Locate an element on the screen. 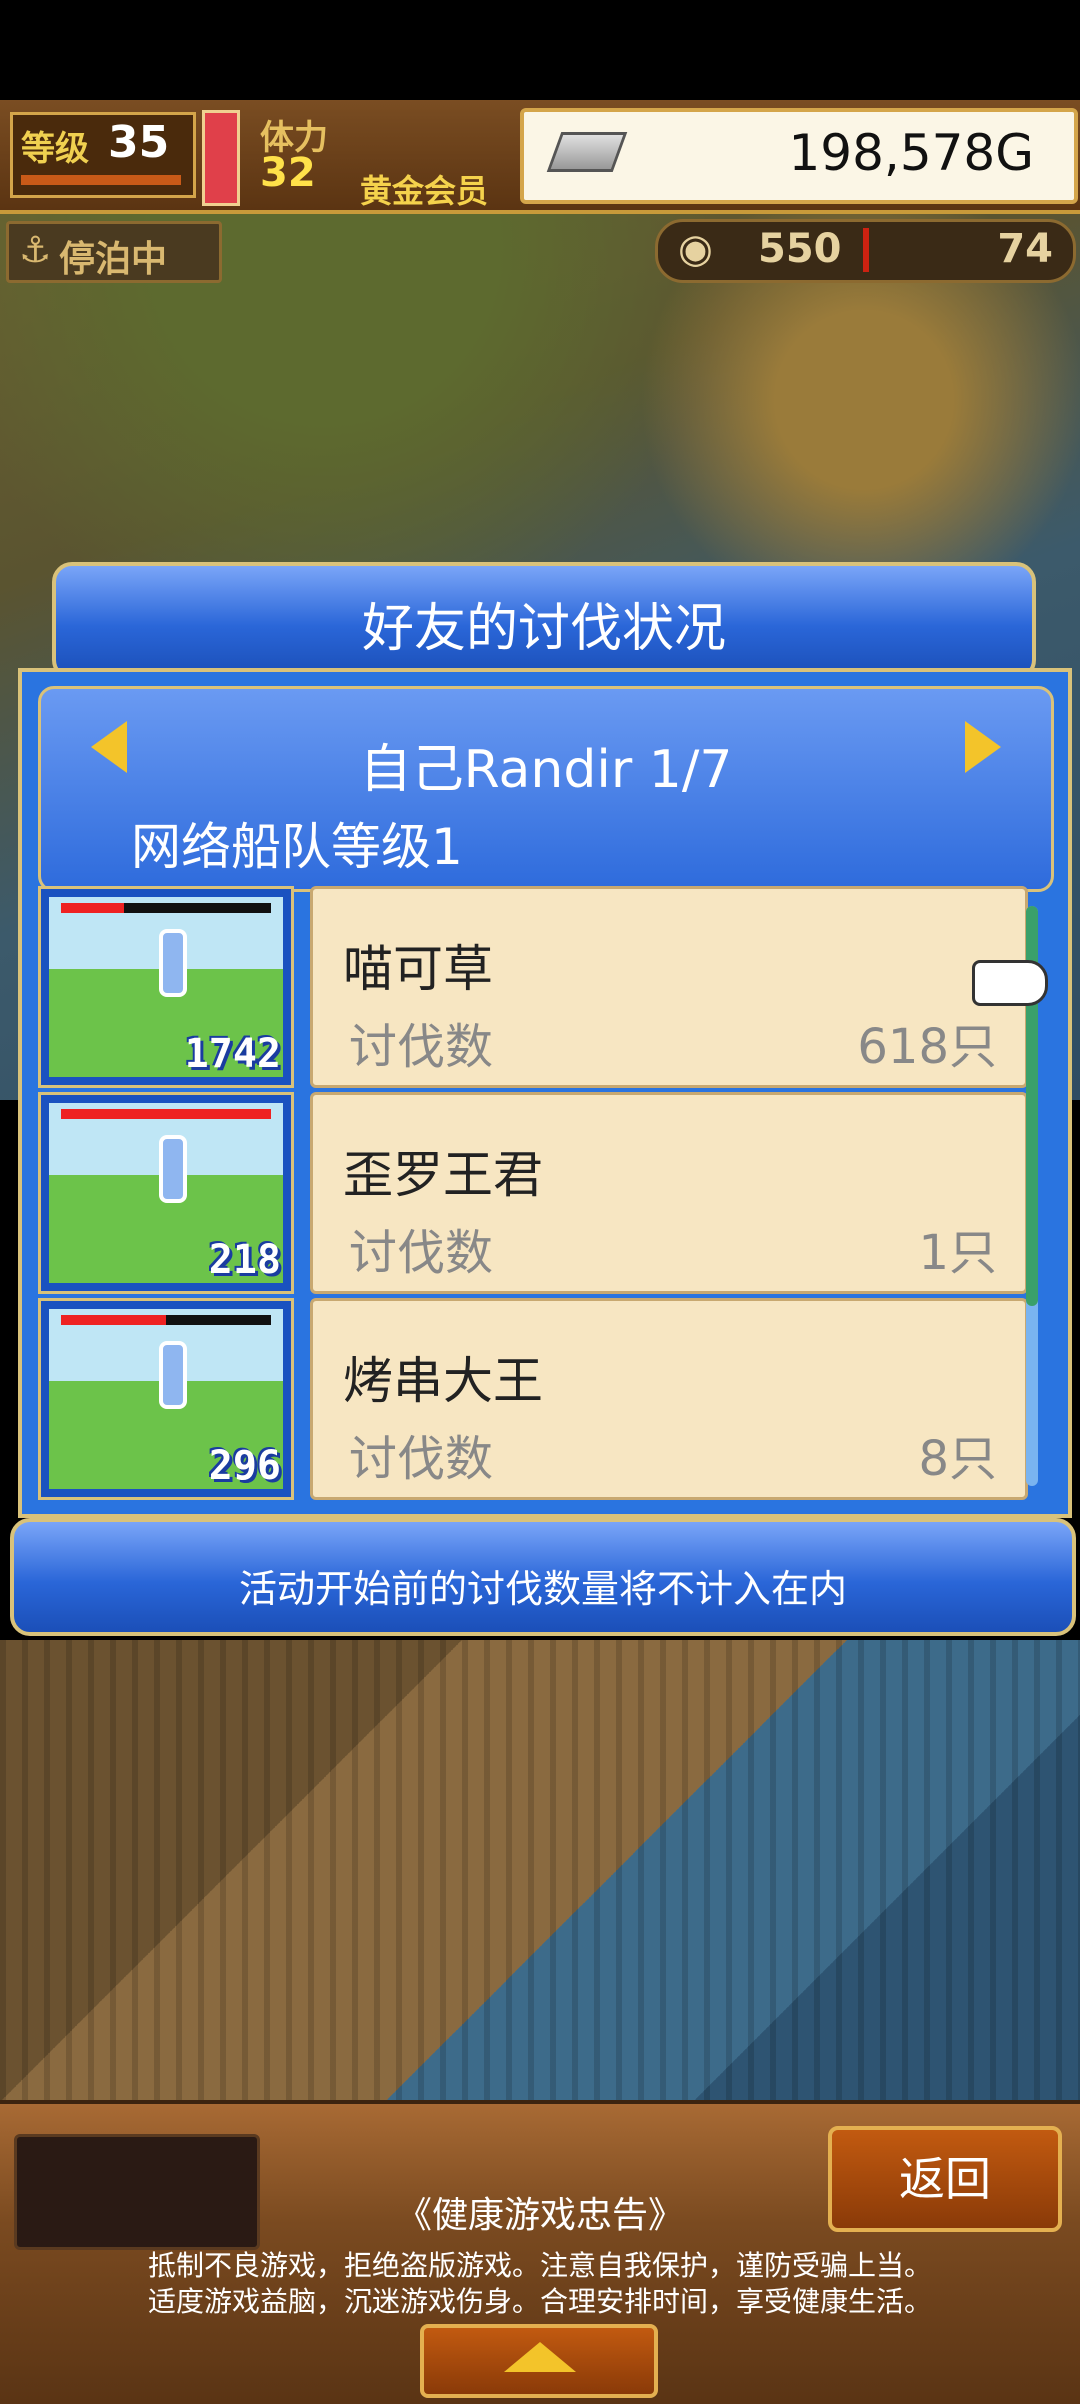 The image size is (1080, 2404). anchor-icon: ⚓ is located at coordinates (35, 250).